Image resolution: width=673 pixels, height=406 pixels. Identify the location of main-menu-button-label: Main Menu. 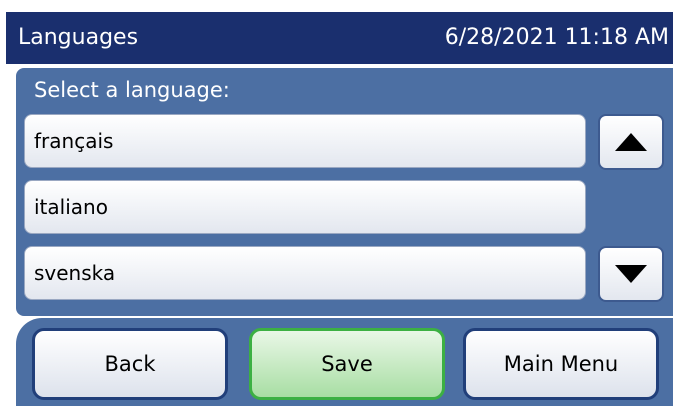
(561, 364).